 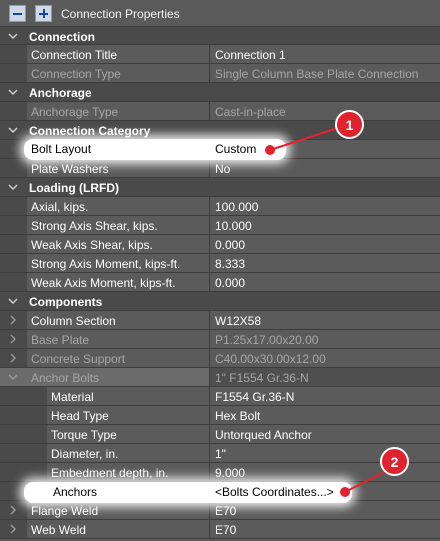 What do you see at coordinates (394, 461) in the screenshot?
I see `callout-badge-2: 2` at bounding box center [394, 461].